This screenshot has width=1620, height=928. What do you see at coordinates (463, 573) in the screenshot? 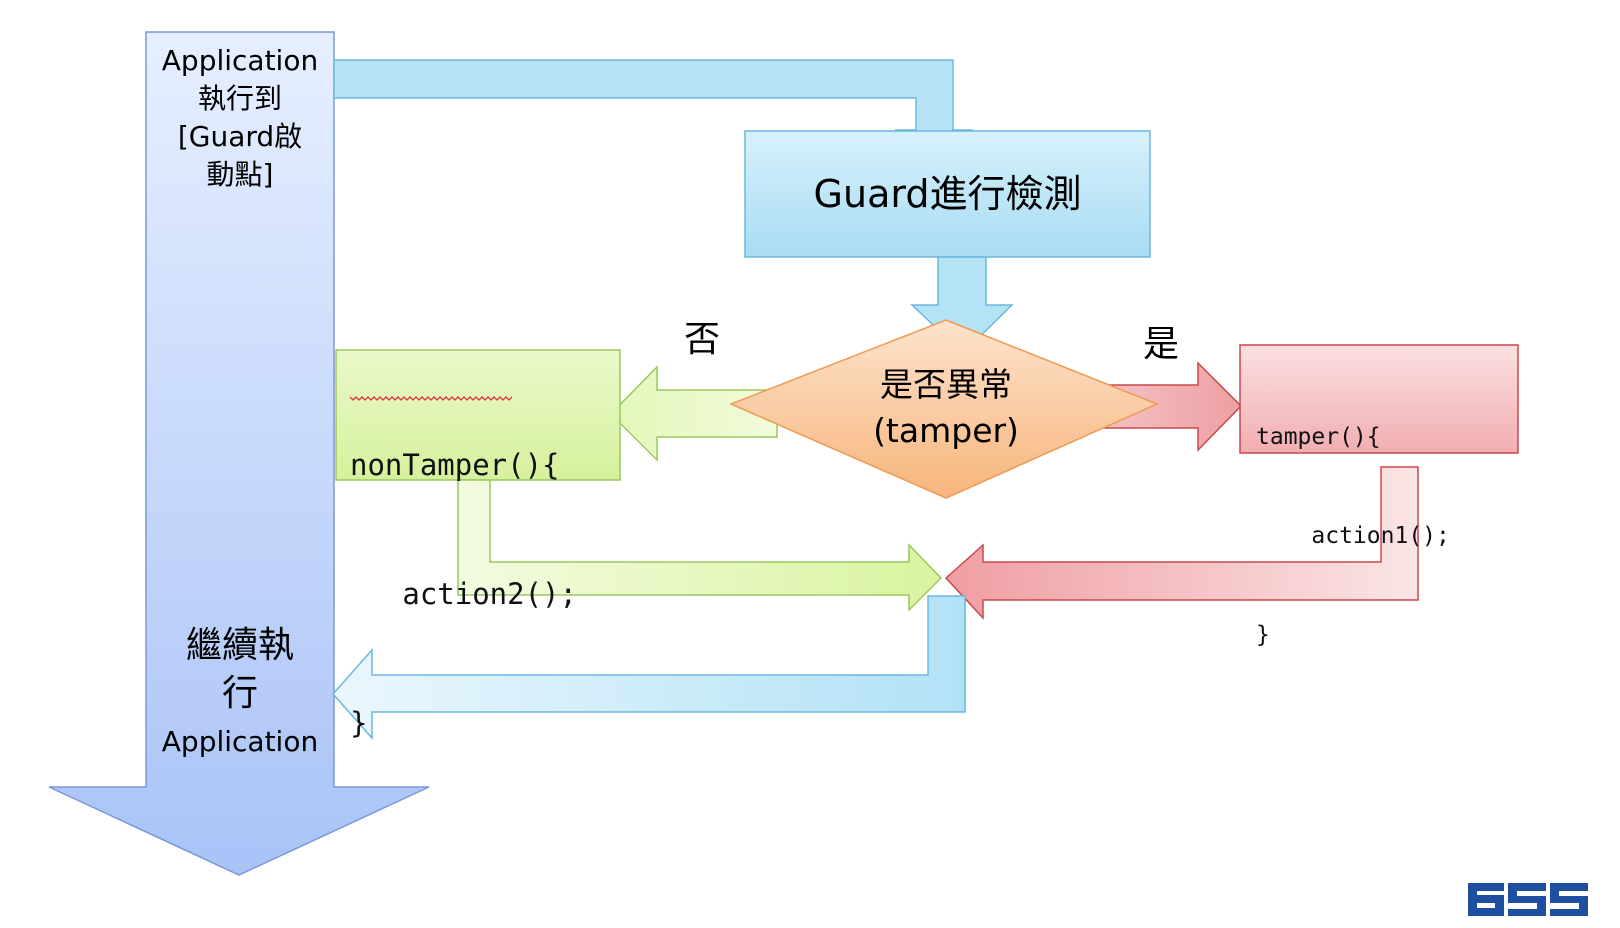
I see `non-tamper-code: nonTamper(){ action2(); }` at bounding box center [463, 573].